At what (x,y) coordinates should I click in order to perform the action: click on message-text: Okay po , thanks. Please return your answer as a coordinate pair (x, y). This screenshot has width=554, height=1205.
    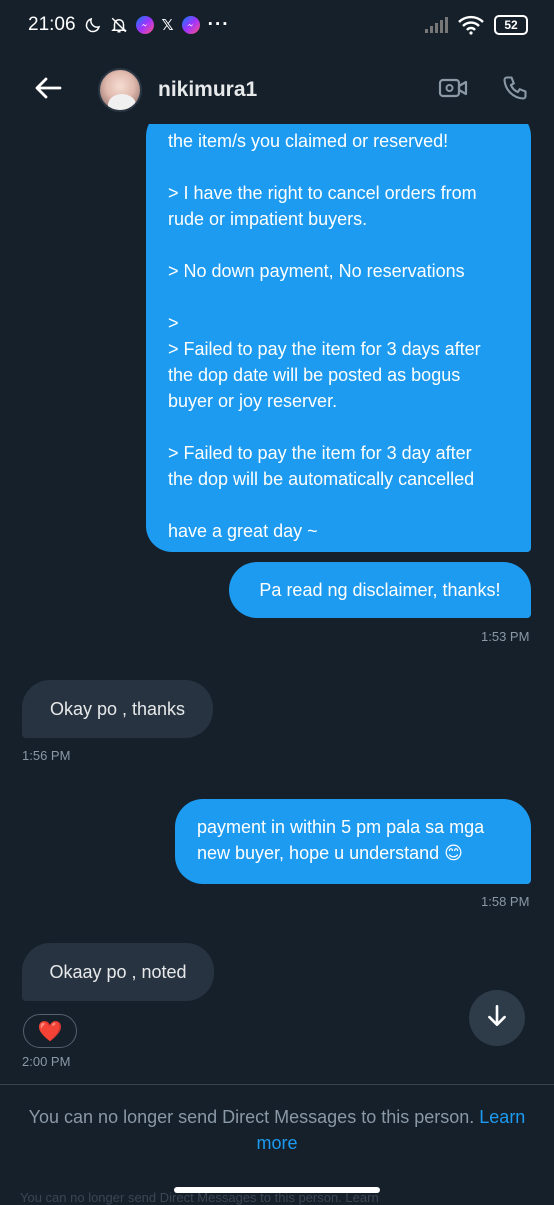
    Looking at the image, I should click on (117, 709).